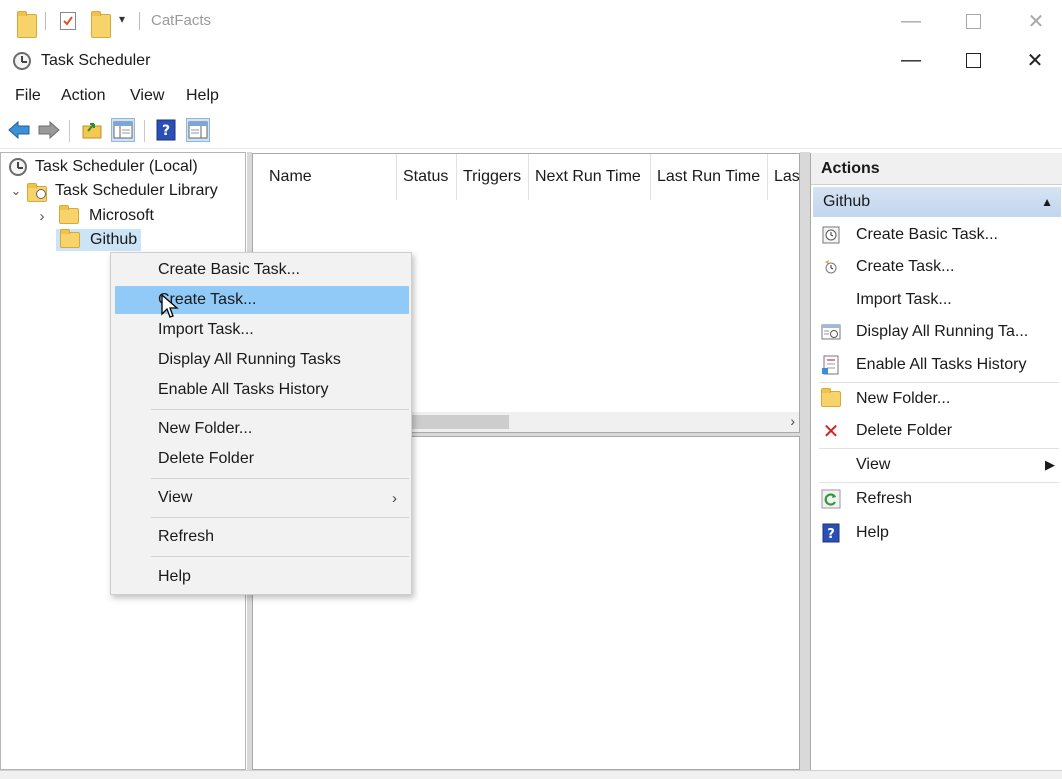  What do you see at coordinates (904, 430) in the screenshot?
I see `action-label: Delete Folder` at bounding box center [904, 430].